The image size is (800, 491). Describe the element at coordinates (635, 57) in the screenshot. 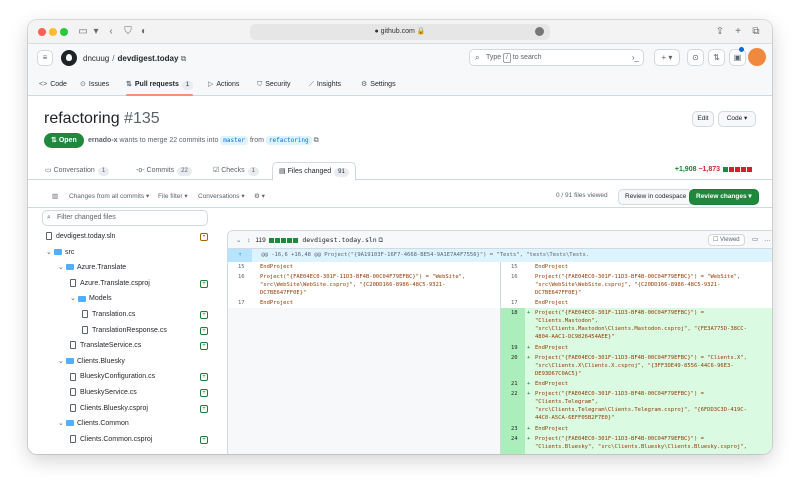

I see `command-palette-icon: ›_` at that location.